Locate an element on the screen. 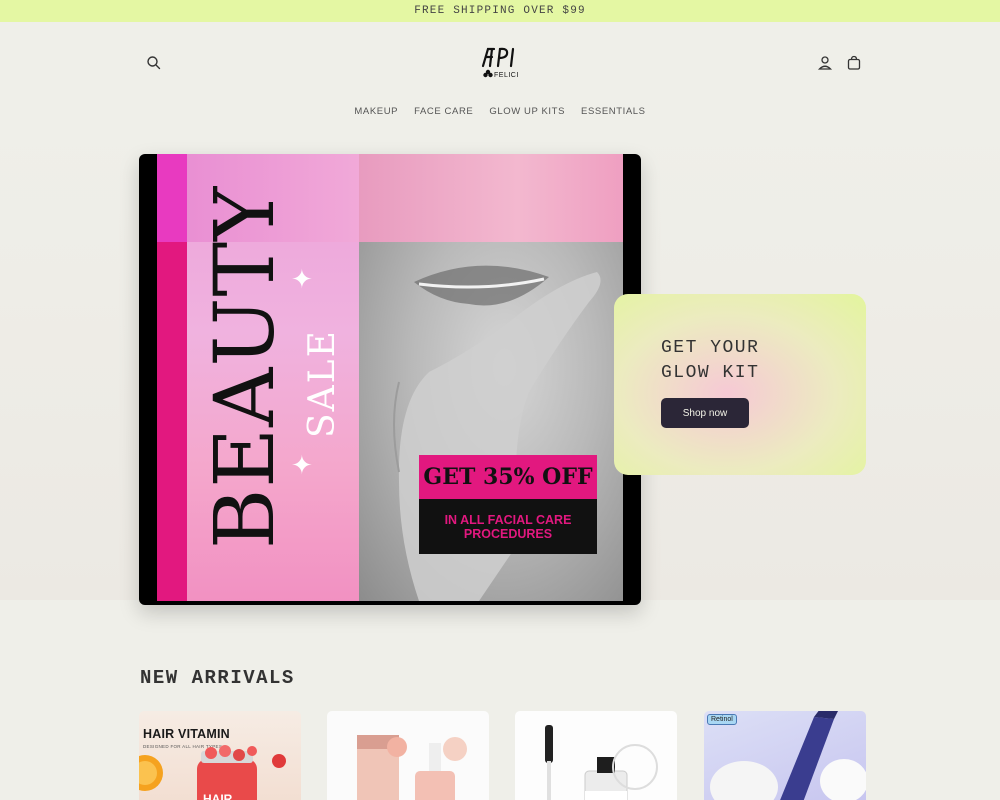 This screenshot has width=1000, height=800. product-card-dropper is located at coordinates (596, 755).